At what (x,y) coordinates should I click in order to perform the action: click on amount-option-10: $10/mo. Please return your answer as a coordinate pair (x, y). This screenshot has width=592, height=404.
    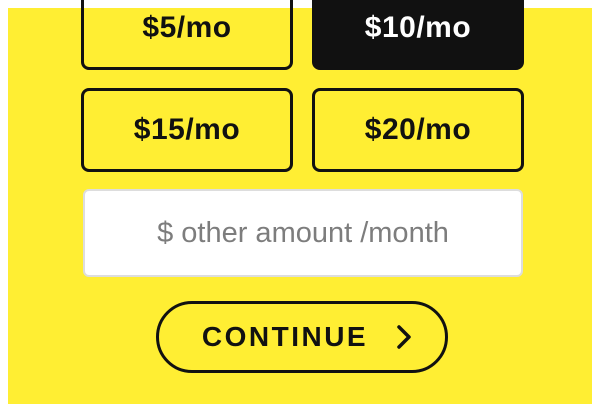
    Looking at the image, I should click on (418, 35).